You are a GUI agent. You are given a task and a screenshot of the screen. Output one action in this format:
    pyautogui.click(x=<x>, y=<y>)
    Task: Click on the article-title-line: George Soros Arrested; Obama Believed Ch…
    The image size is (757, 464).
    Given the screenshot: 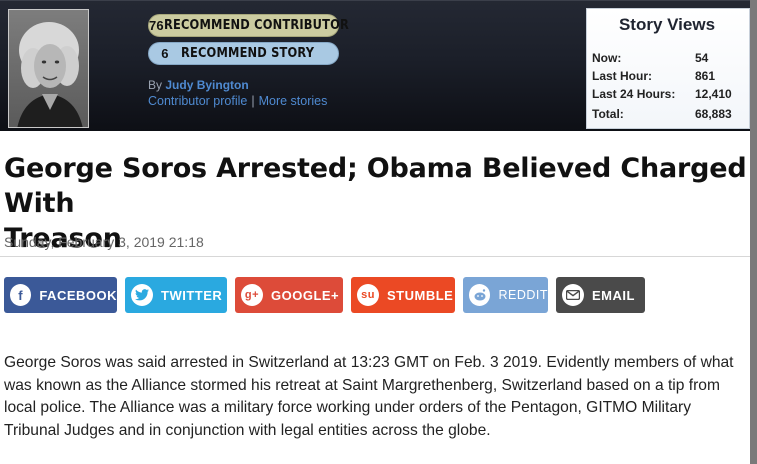 What is the action you would take?
    pyautogui.click(x=375, y=186)
    